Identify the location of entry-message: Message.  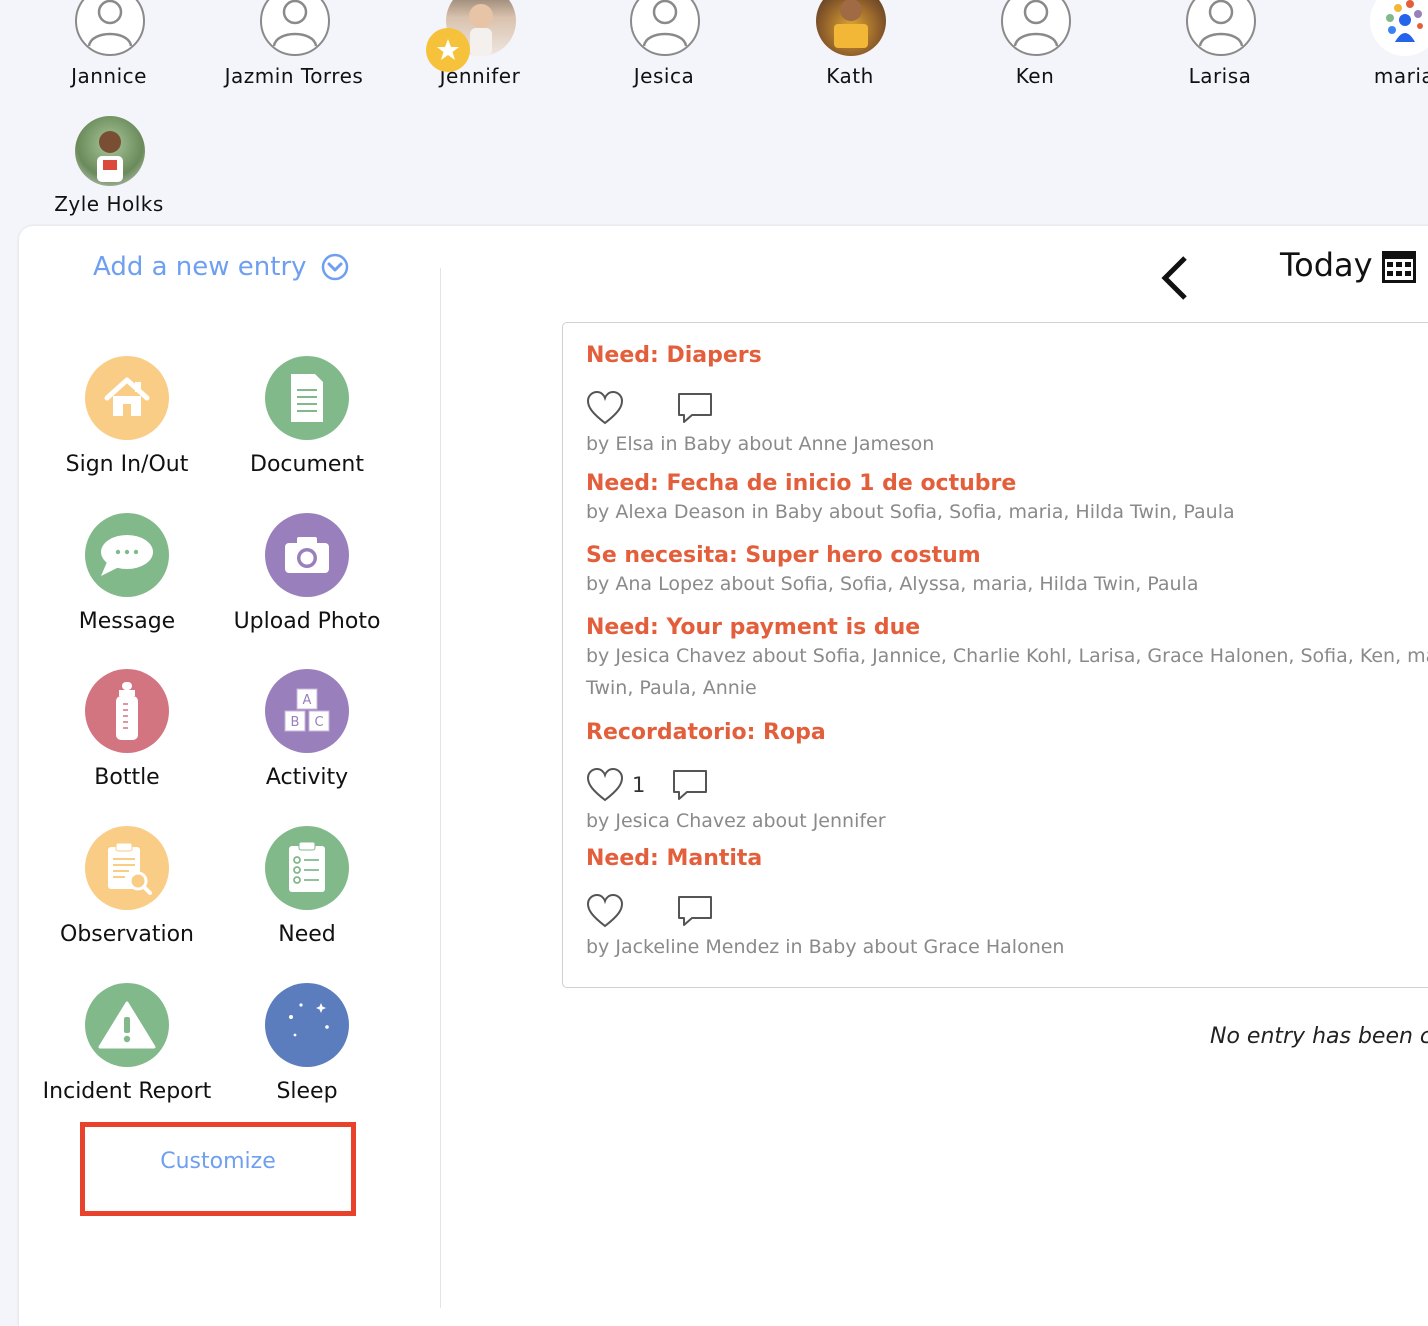
(127, 573).